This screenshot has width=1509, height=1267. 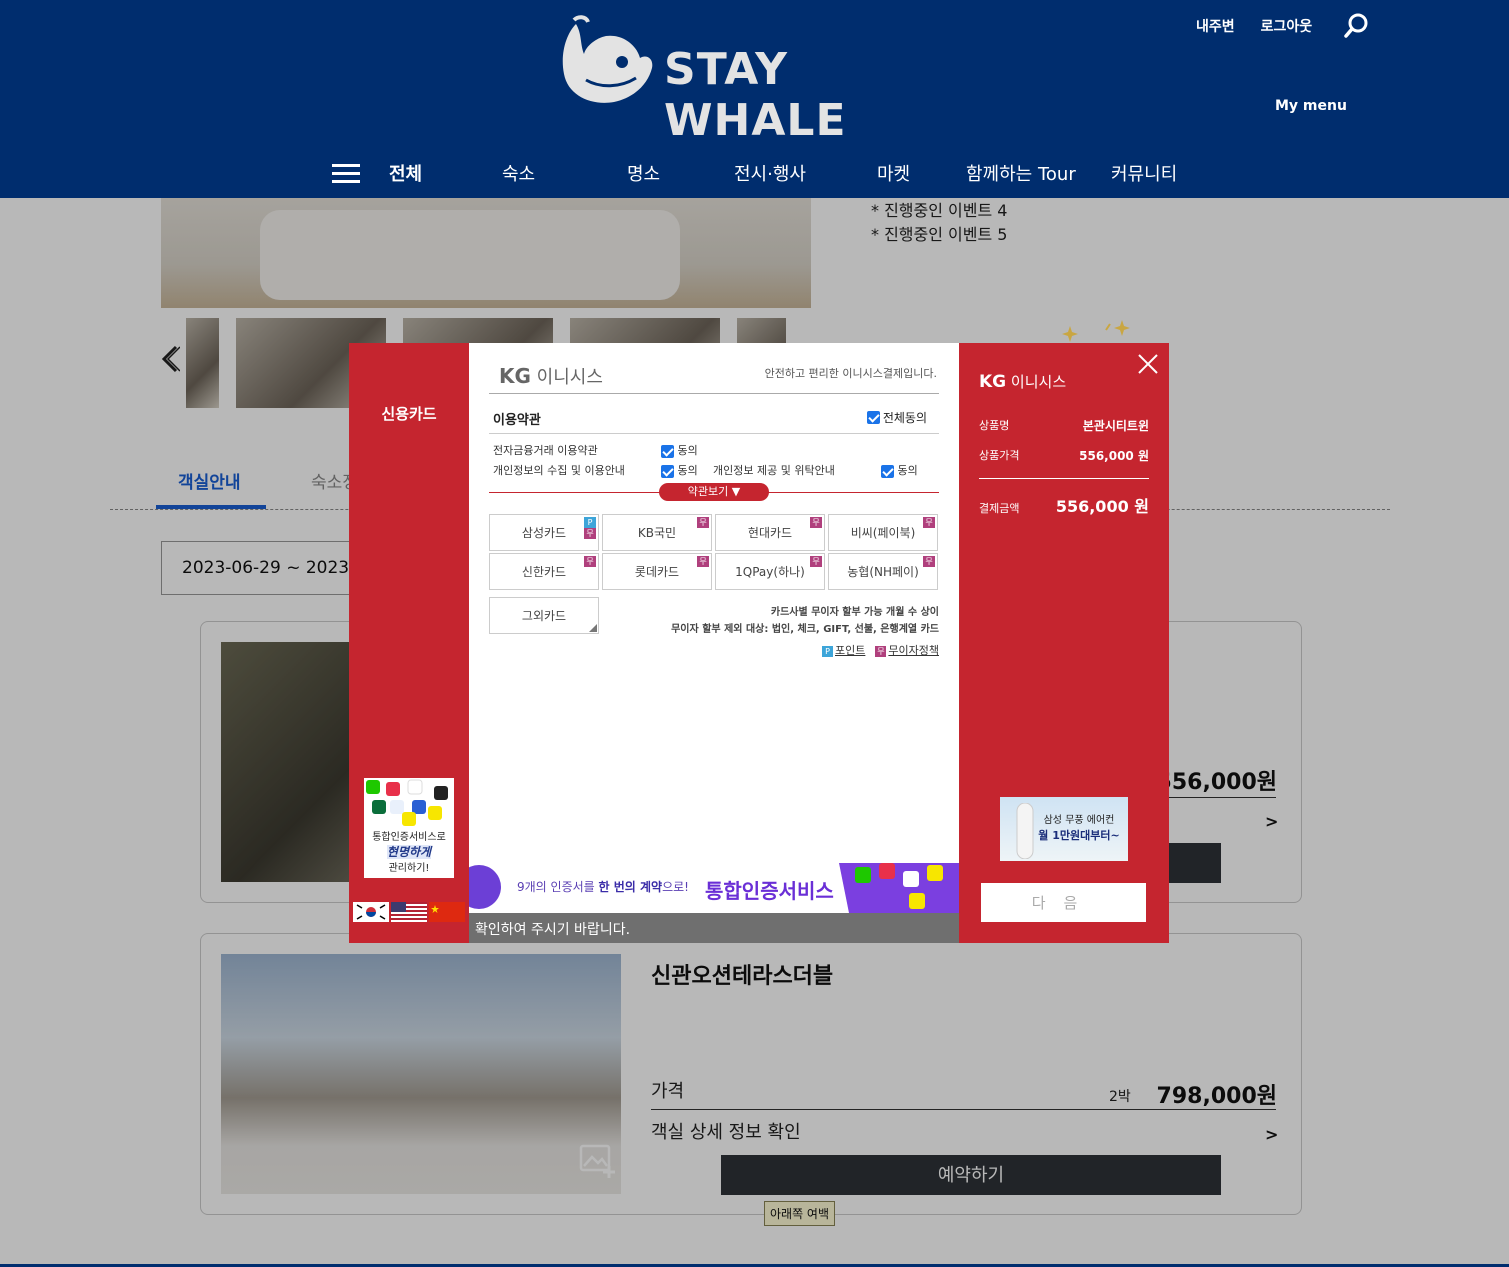 What do you see at coordinates (1064, 506) in the screenshot?
I see `total-amount-row: 결제금액 556,000 원` at bounding box center [1064, 506].